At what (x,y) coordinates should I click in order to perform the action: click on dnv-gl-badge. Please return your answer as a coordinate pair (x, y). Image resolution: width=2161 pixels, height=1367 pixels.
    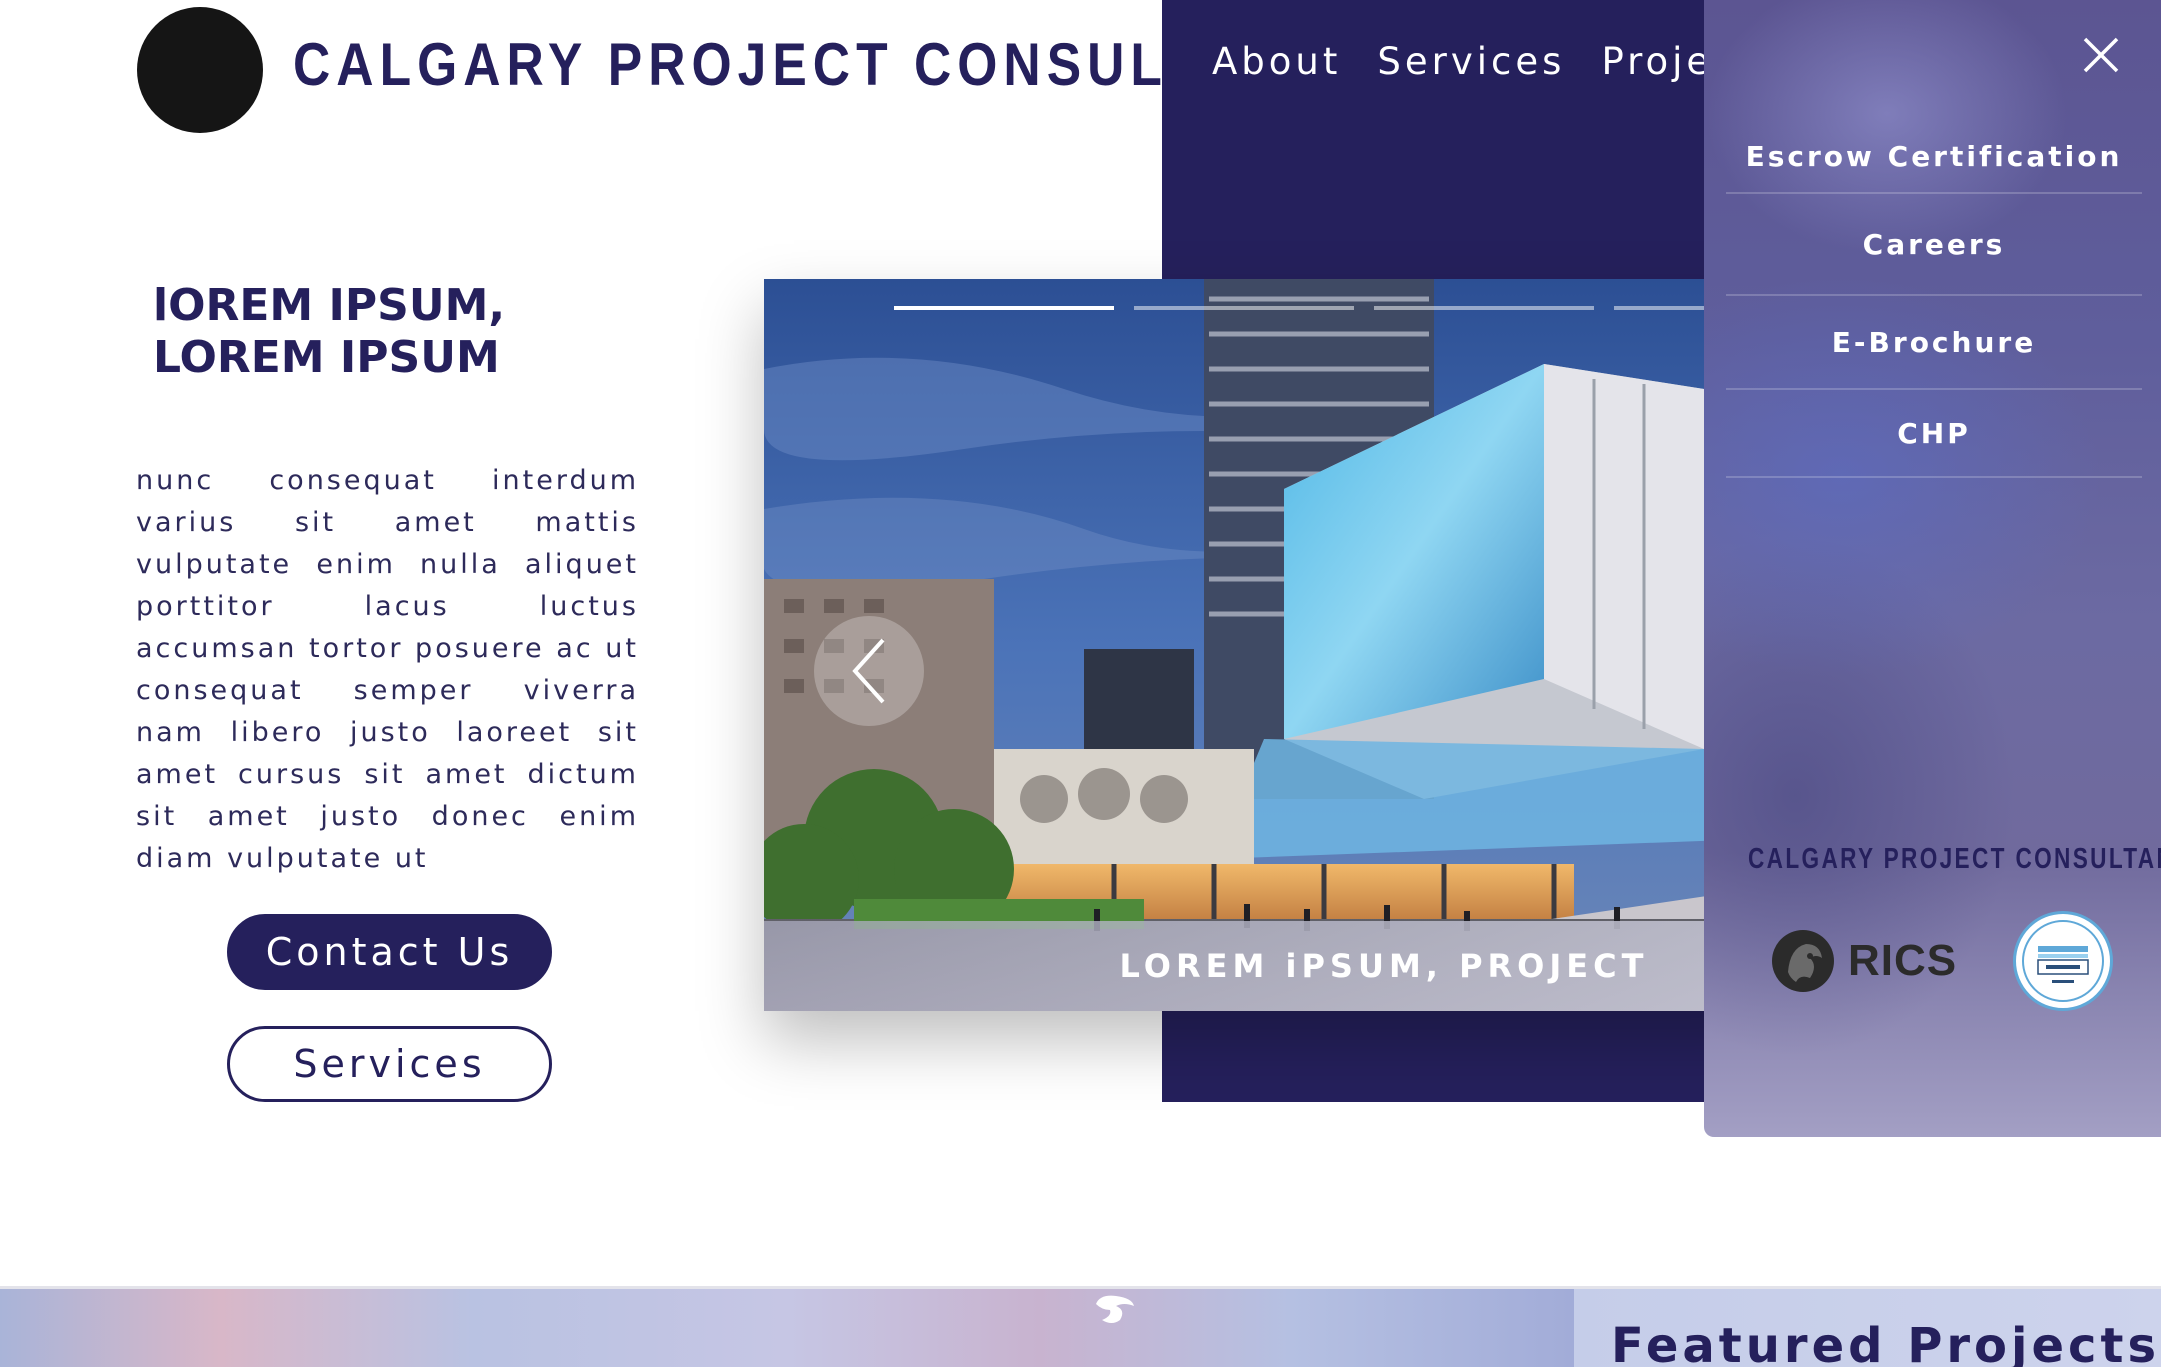
    Looking at the image, I should click on (2063, 961).